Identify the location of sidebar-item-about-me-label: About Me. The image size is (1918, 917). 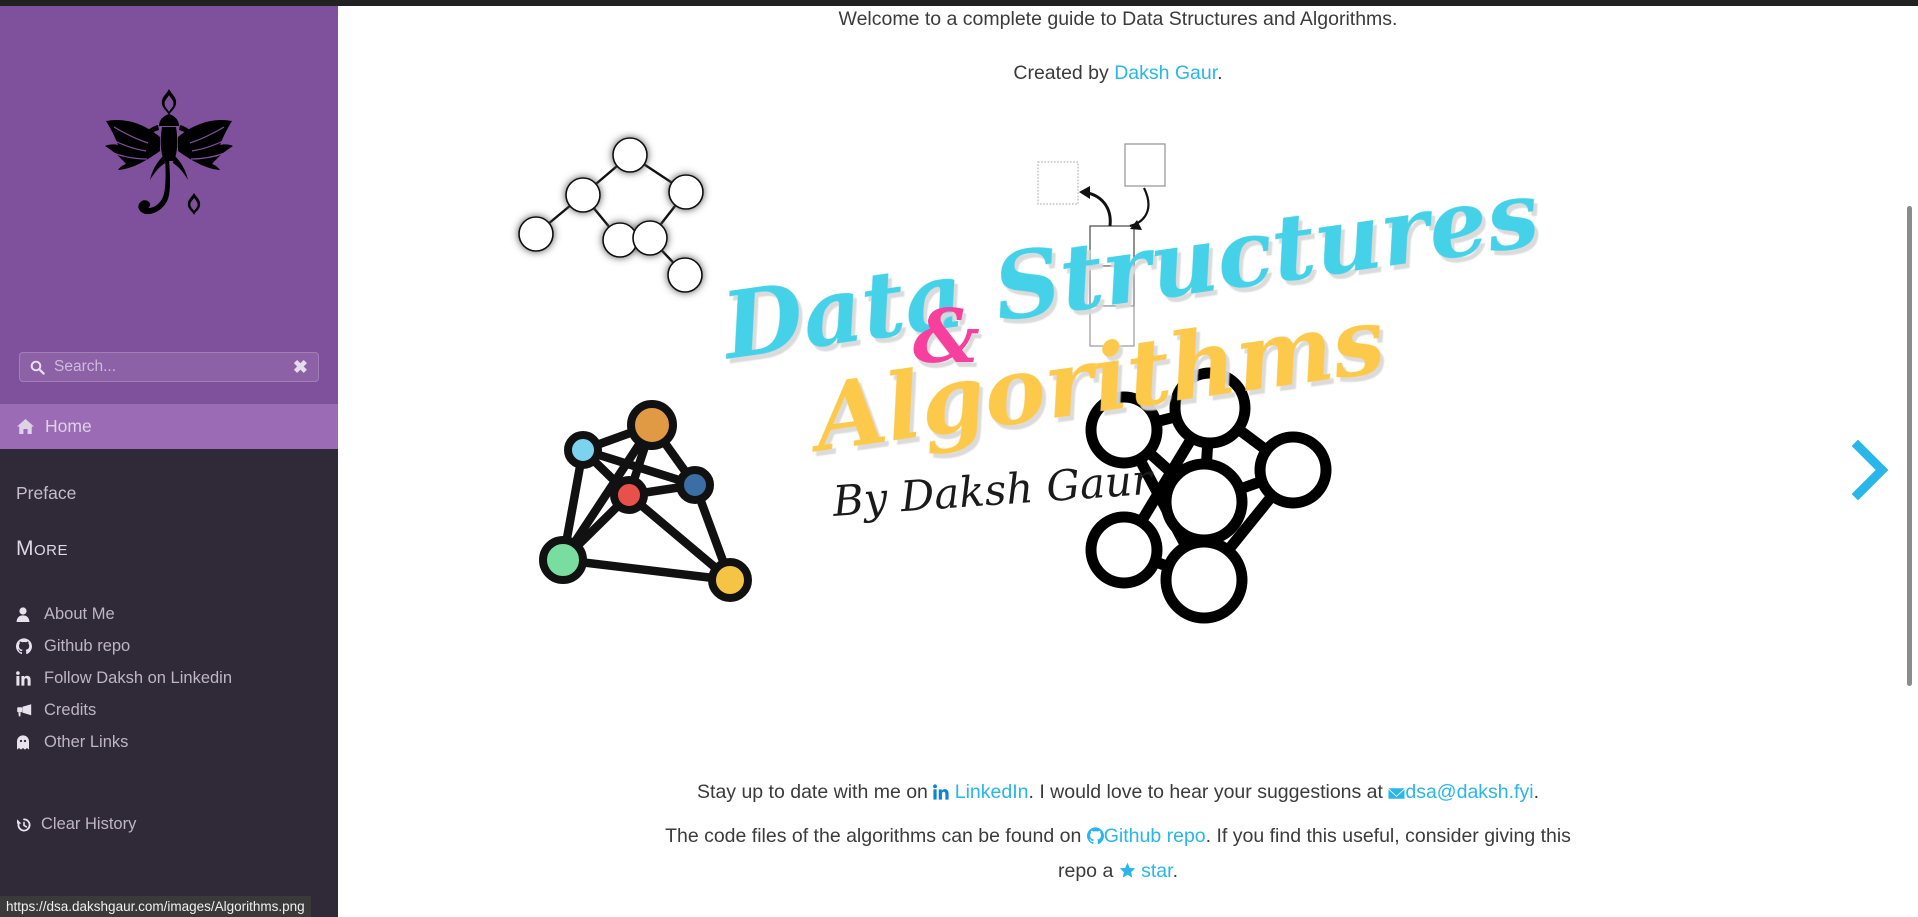
(79, 613).